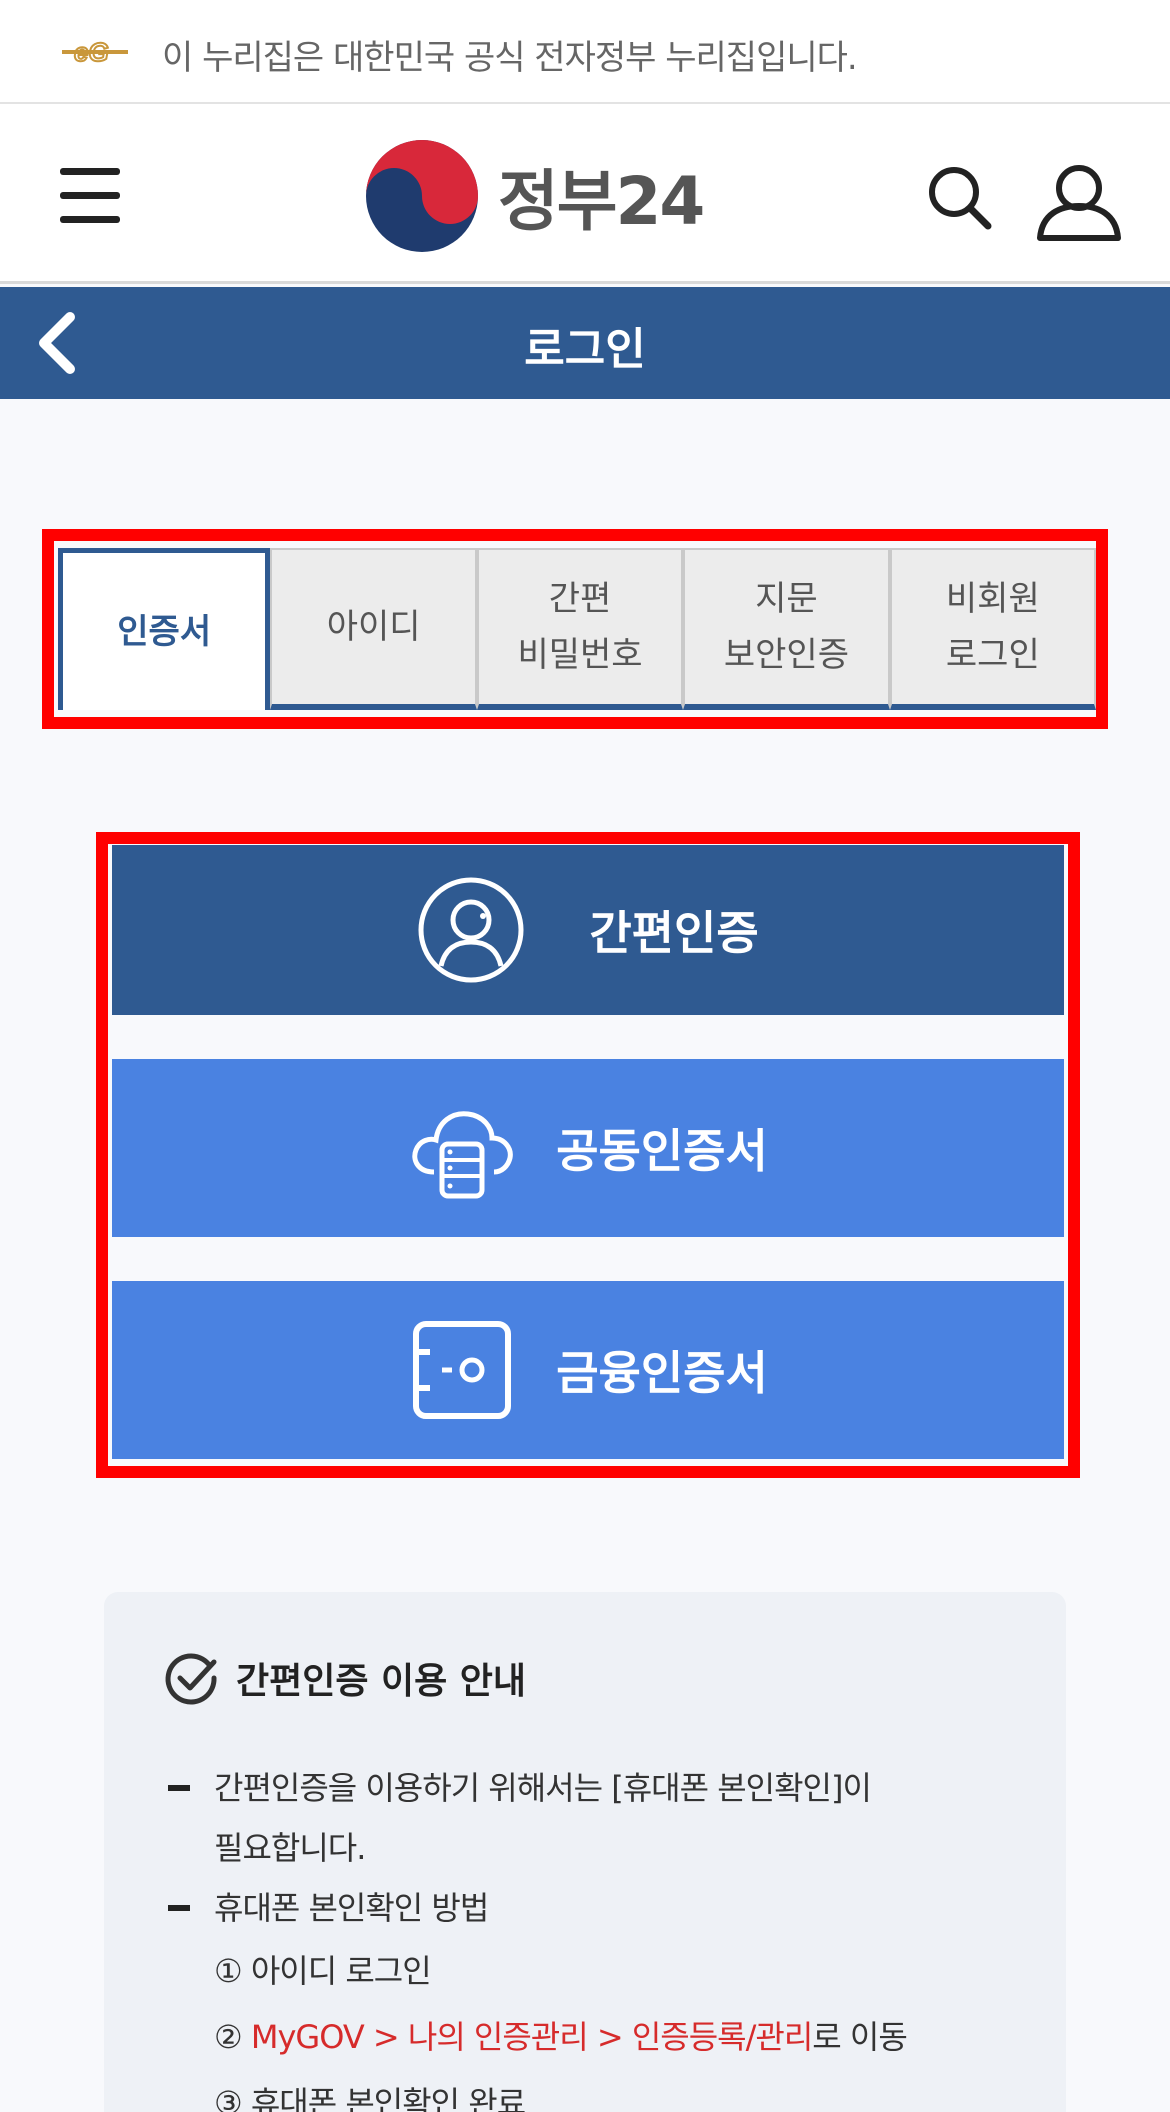 Image resolution: width=1170 pixels, height=2112 pixels. I want to click on gov-banner: eG 이 누리집은 대한민국 공식 전자정부 누리집입니다., so click(585, 52).